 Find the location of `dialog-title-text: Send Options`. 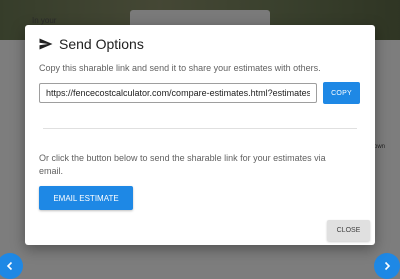

dialog-title-text: Send Options is located at coordinates (101, 44).